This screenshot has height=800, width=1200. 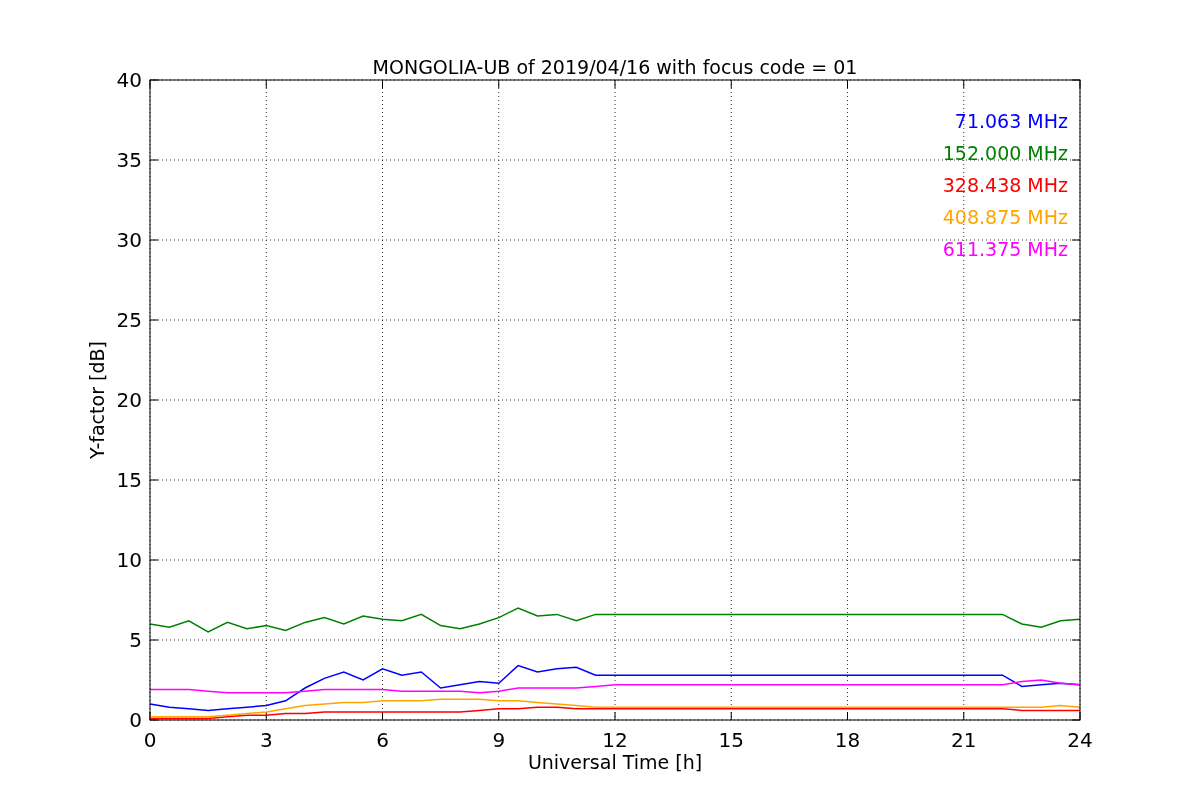 What do you see at coordinates (1011, 121) in the screenshot?
I see `legend-entry: 71.063 MHz` at bounding box center [1011, 121].